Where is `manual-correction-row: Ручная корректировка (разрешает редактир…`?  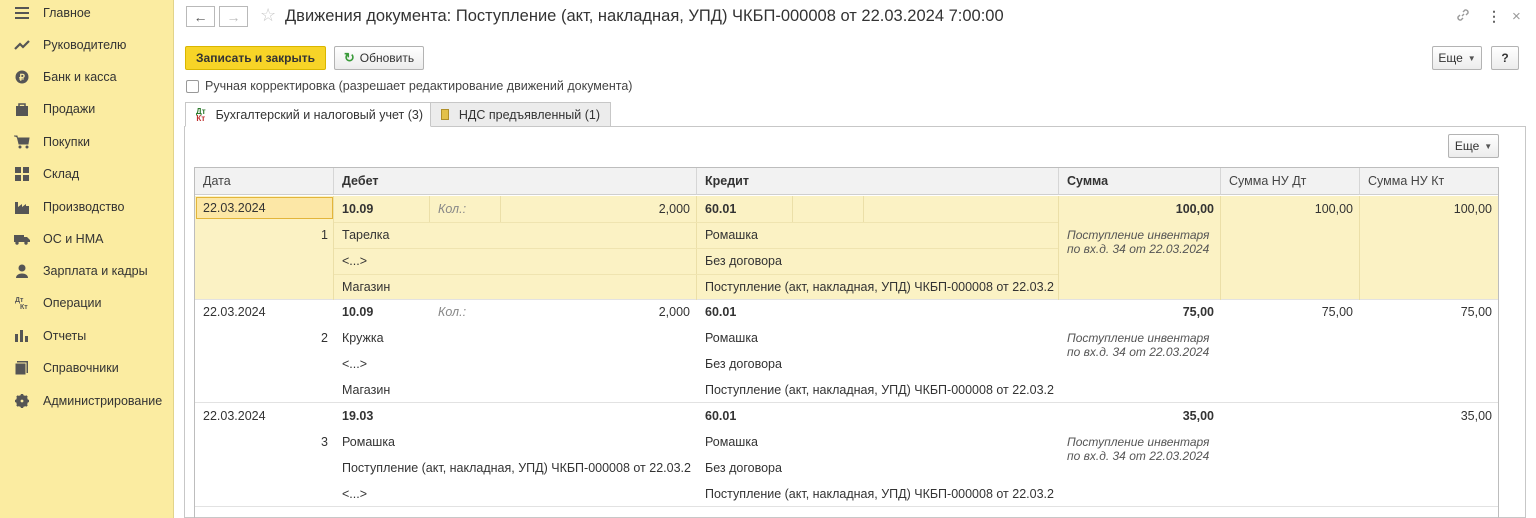
manual-correction-row: Ручная корректировка (разрешает редактир… is located at coordinates (409, 86).